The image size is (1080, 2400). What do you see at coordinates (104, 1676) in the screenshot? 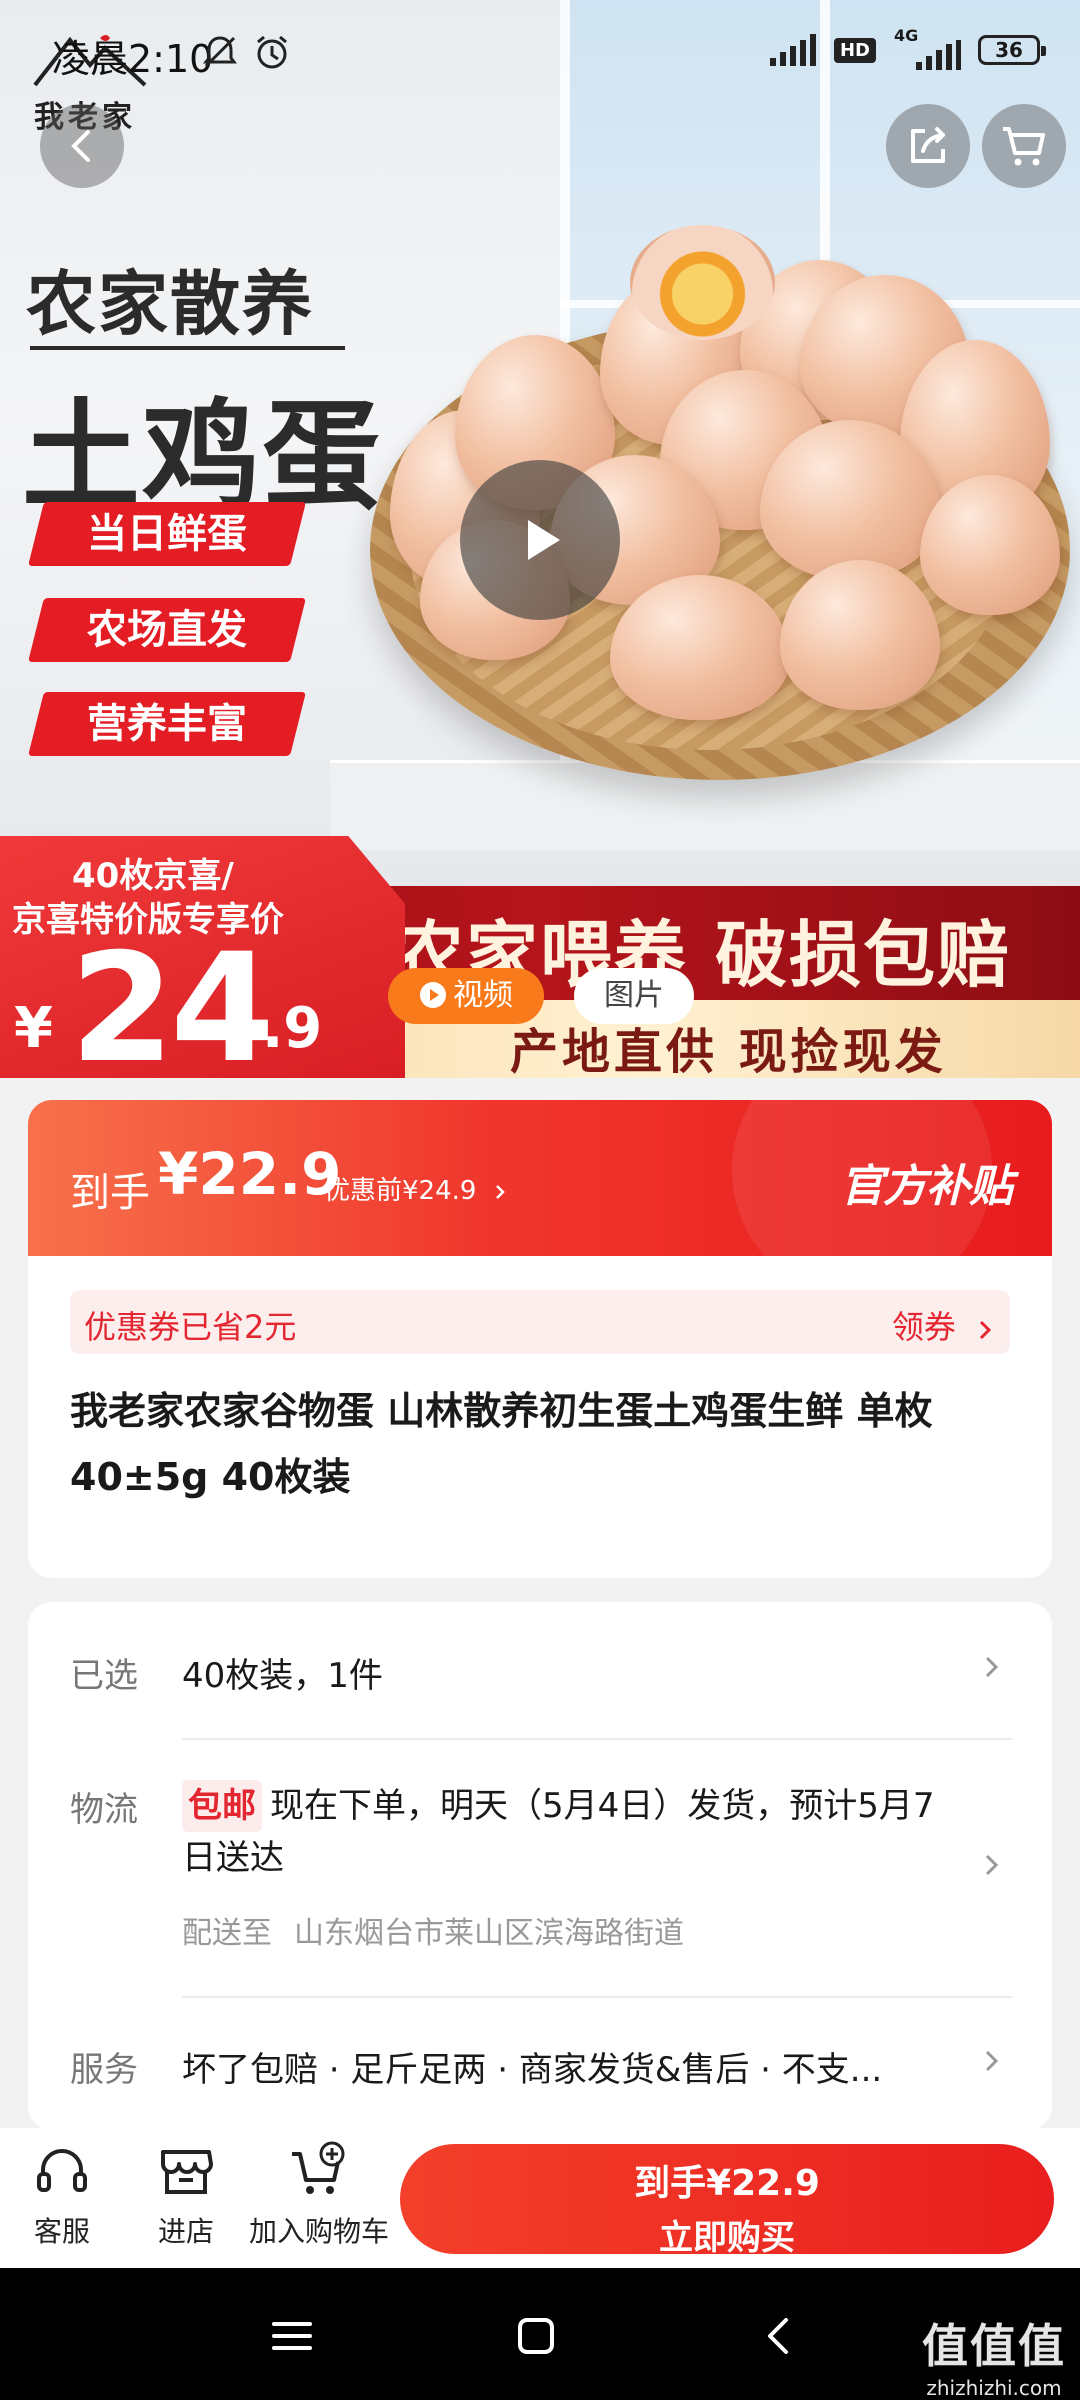
I see `selected-label: 已选` at bounding box center [104, 1676].